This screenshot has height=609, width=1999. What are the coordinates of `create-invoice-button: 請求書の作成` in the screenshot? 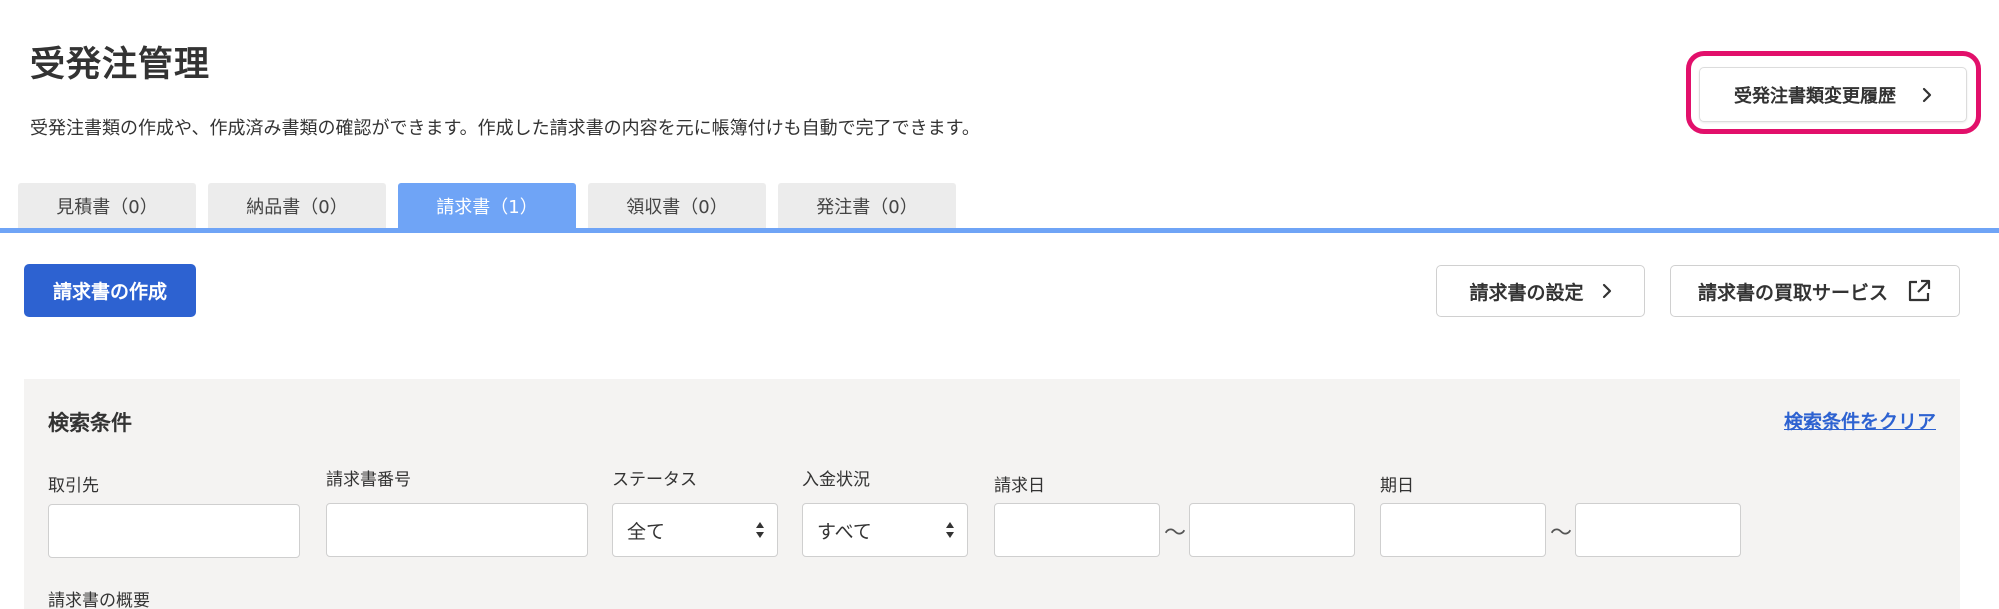 It's located at (110, 290).